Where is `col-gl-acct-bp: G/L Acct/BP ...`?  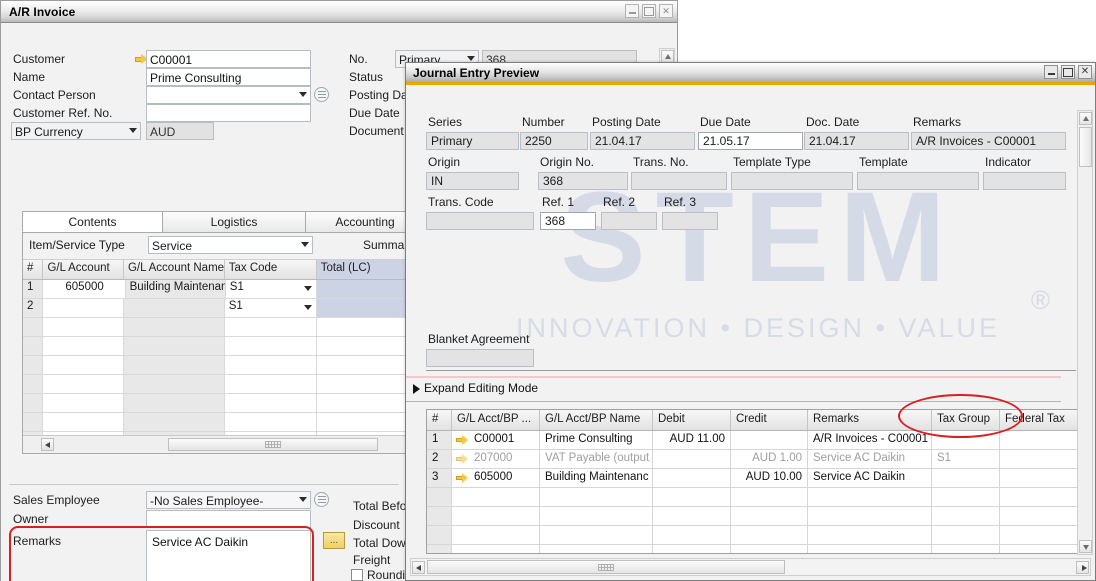
col-gl-acct-bp: G/L Acct/BP ... is located at coordinates (496, 420).